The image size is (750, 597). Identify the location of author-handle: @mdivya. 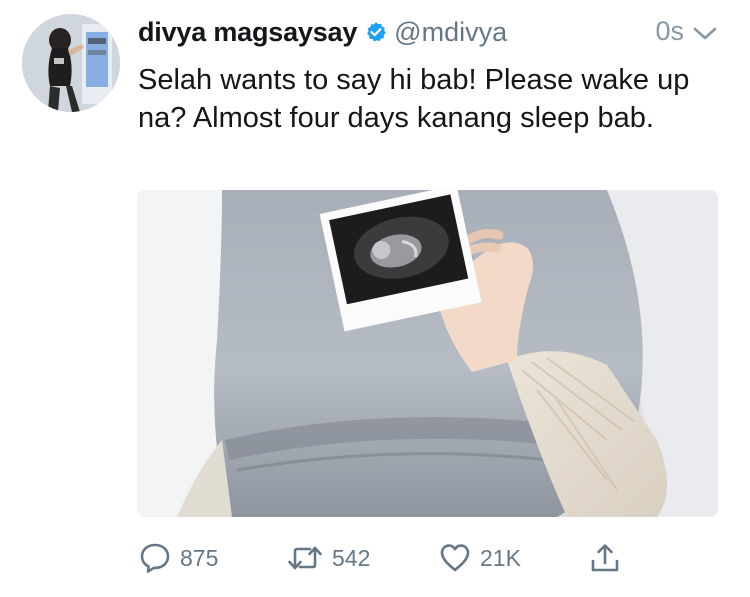
(450, 32).